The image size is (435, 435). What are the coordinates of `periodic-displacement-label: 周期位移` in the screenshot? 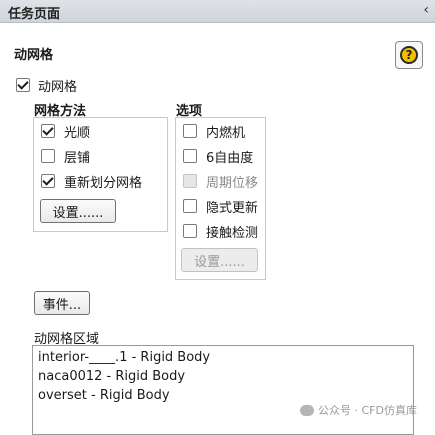 It's located at (232, 183).